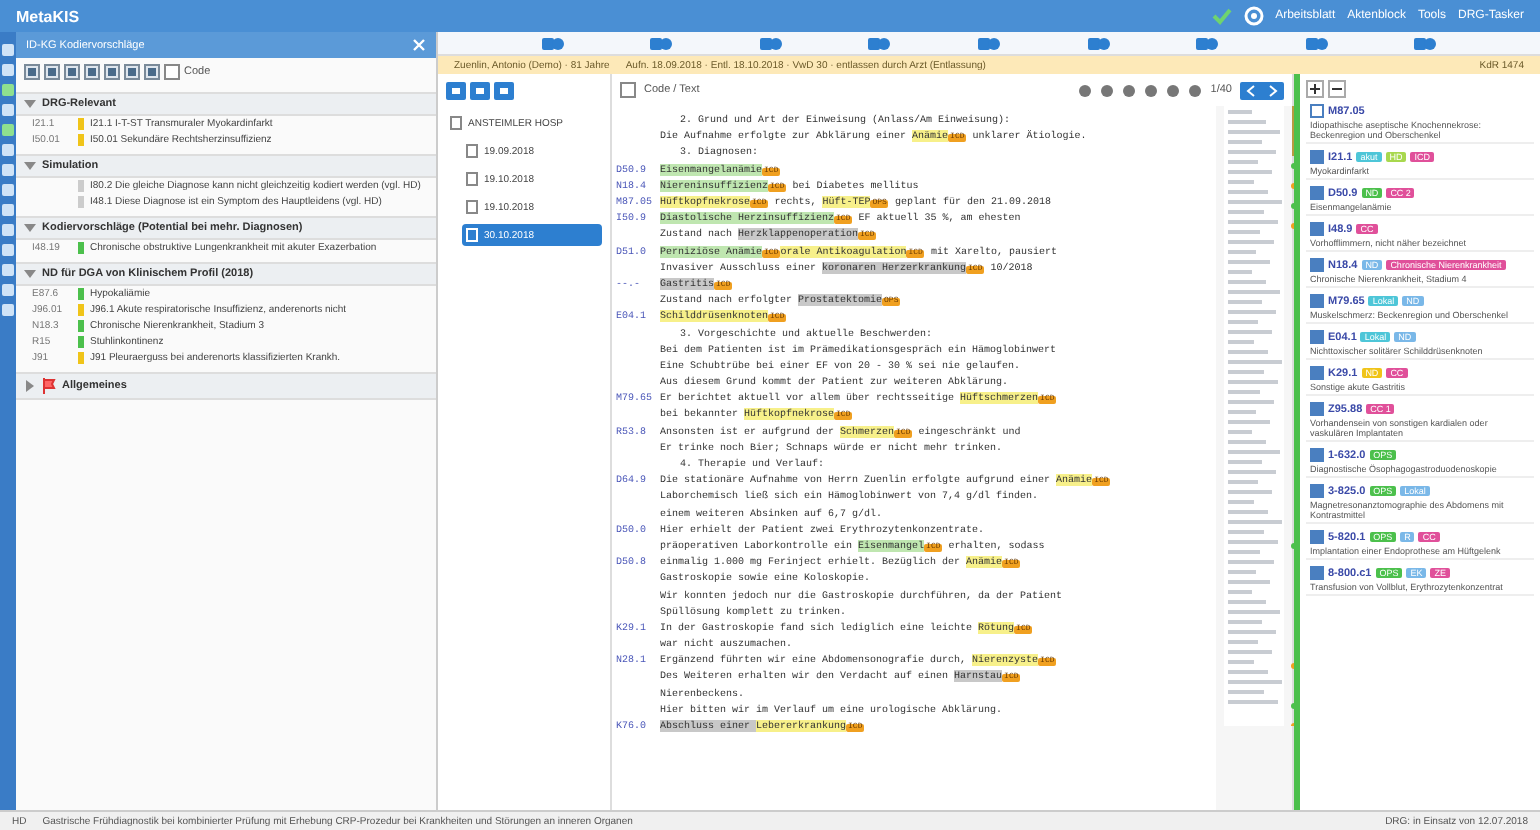  What do you see at coordinates (30, 386) in the screenshot?
I see `expand-icon` at bounding box center [30, 386].